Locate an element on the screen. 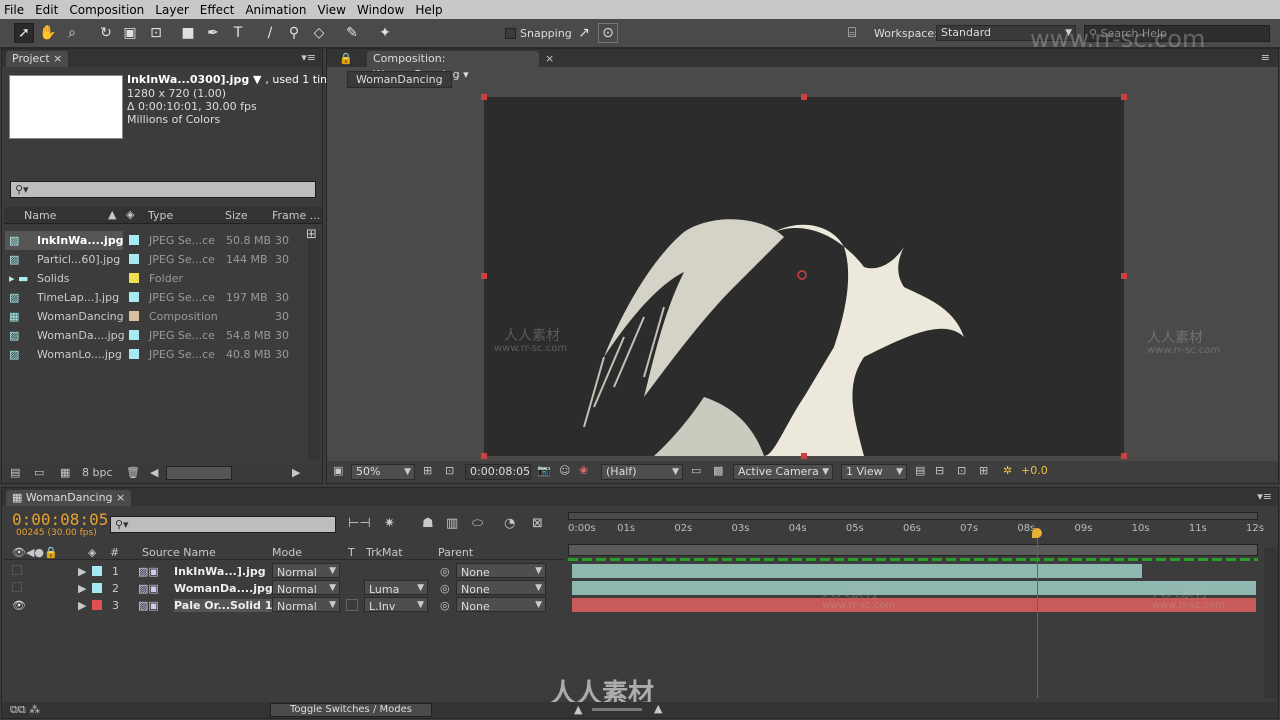  project-search-input: ⚲▾ is located at coordinates (163, 189).